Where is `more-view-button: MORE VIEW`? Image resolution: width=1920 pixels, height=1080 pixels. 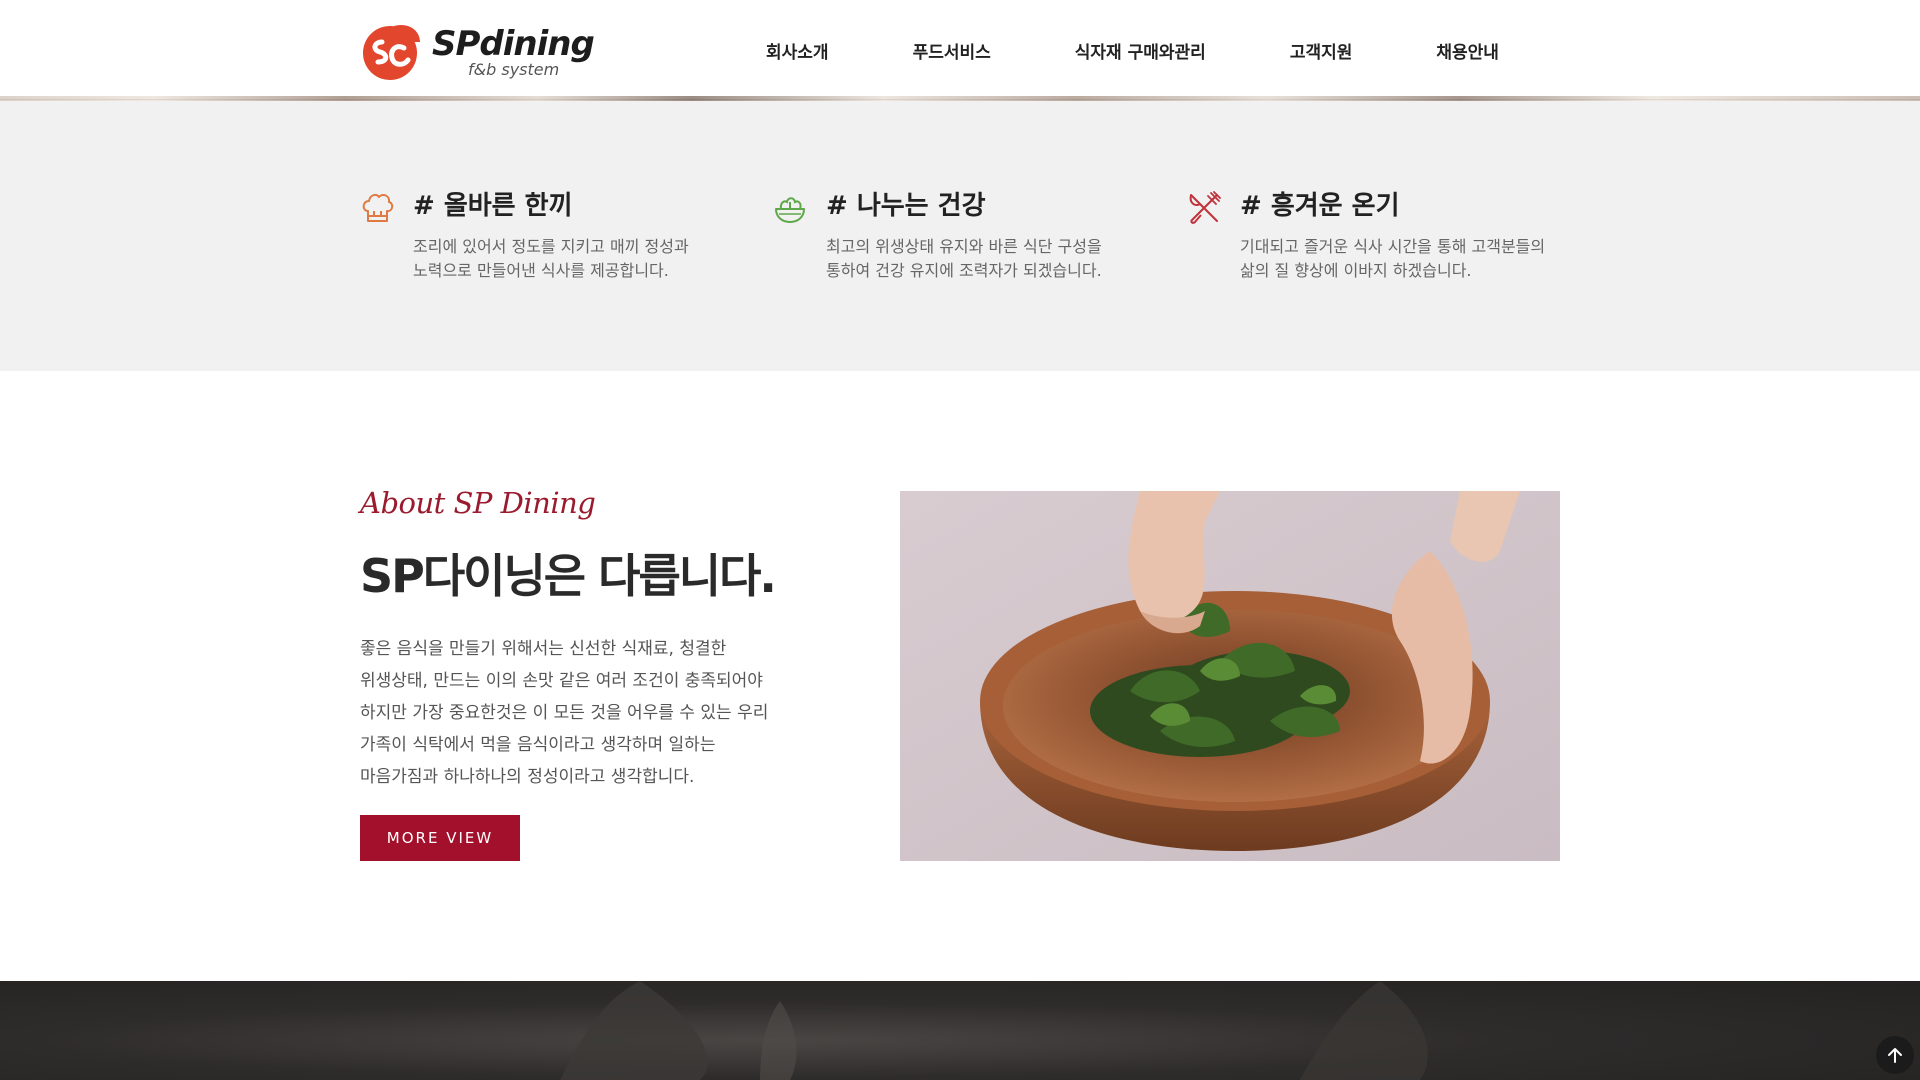
more-view-button: MORE VIEW is located at coordinates (440, 838).